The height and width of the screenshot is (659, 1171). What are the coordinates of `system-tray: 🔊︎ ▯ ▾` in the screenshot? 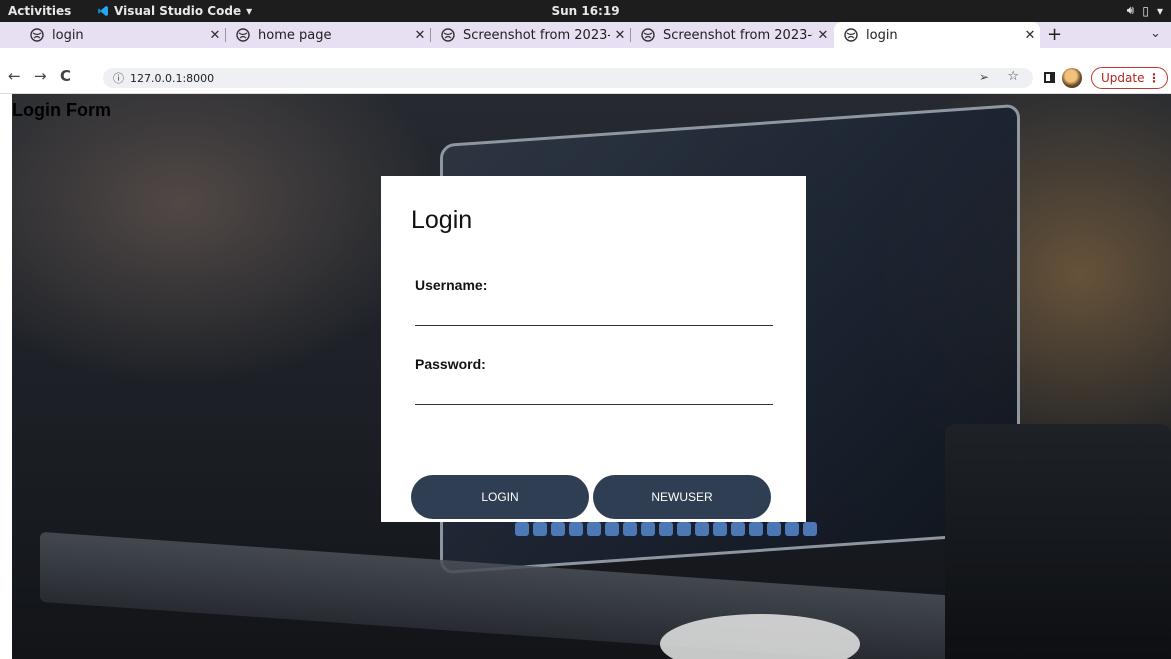 It's located at (1145, 10).